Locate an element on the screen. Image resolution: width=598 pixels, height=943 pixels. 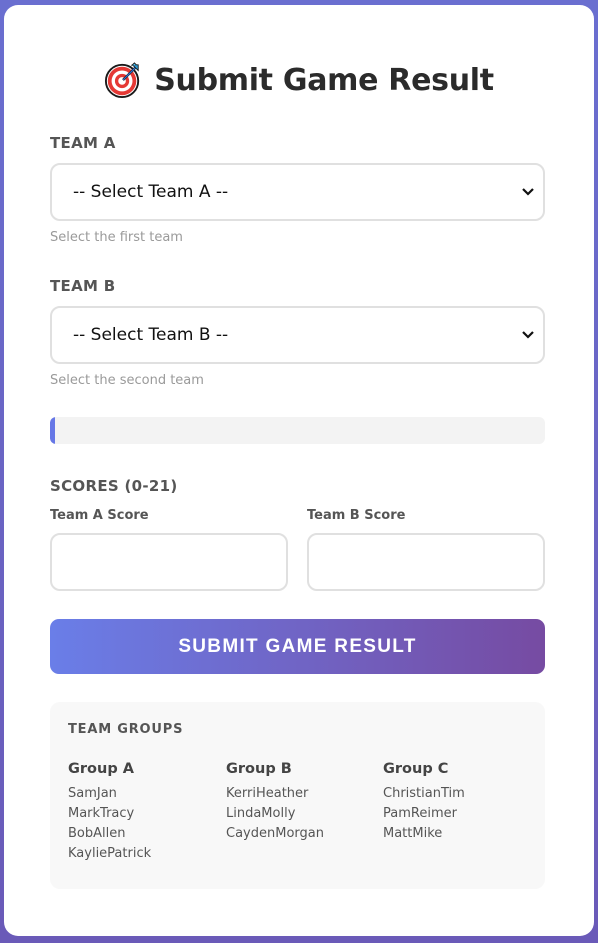
group-team: KerriHeather is located at coordinates (267, 793).